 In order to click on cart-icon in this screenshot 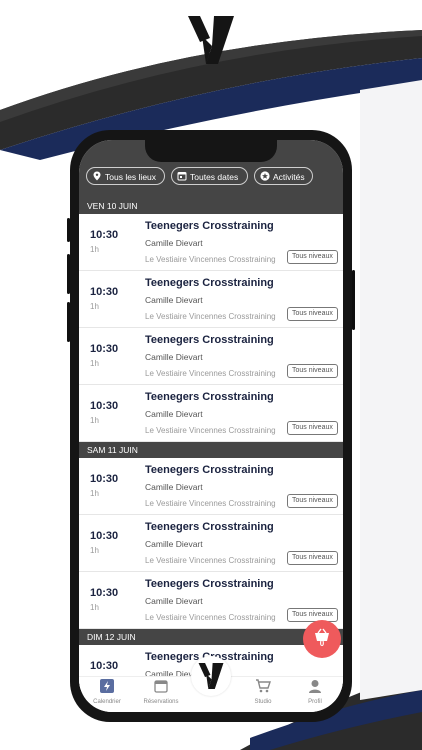, I will do `click(263, 686)`.